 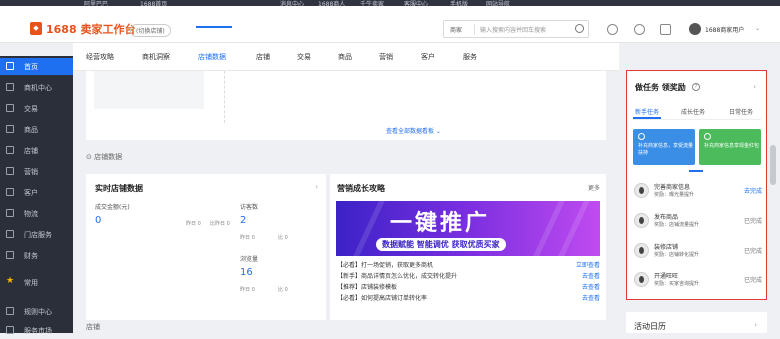 I want to click on sidebar-item-favorites: ★ 常用, so click(x=36, y=282).